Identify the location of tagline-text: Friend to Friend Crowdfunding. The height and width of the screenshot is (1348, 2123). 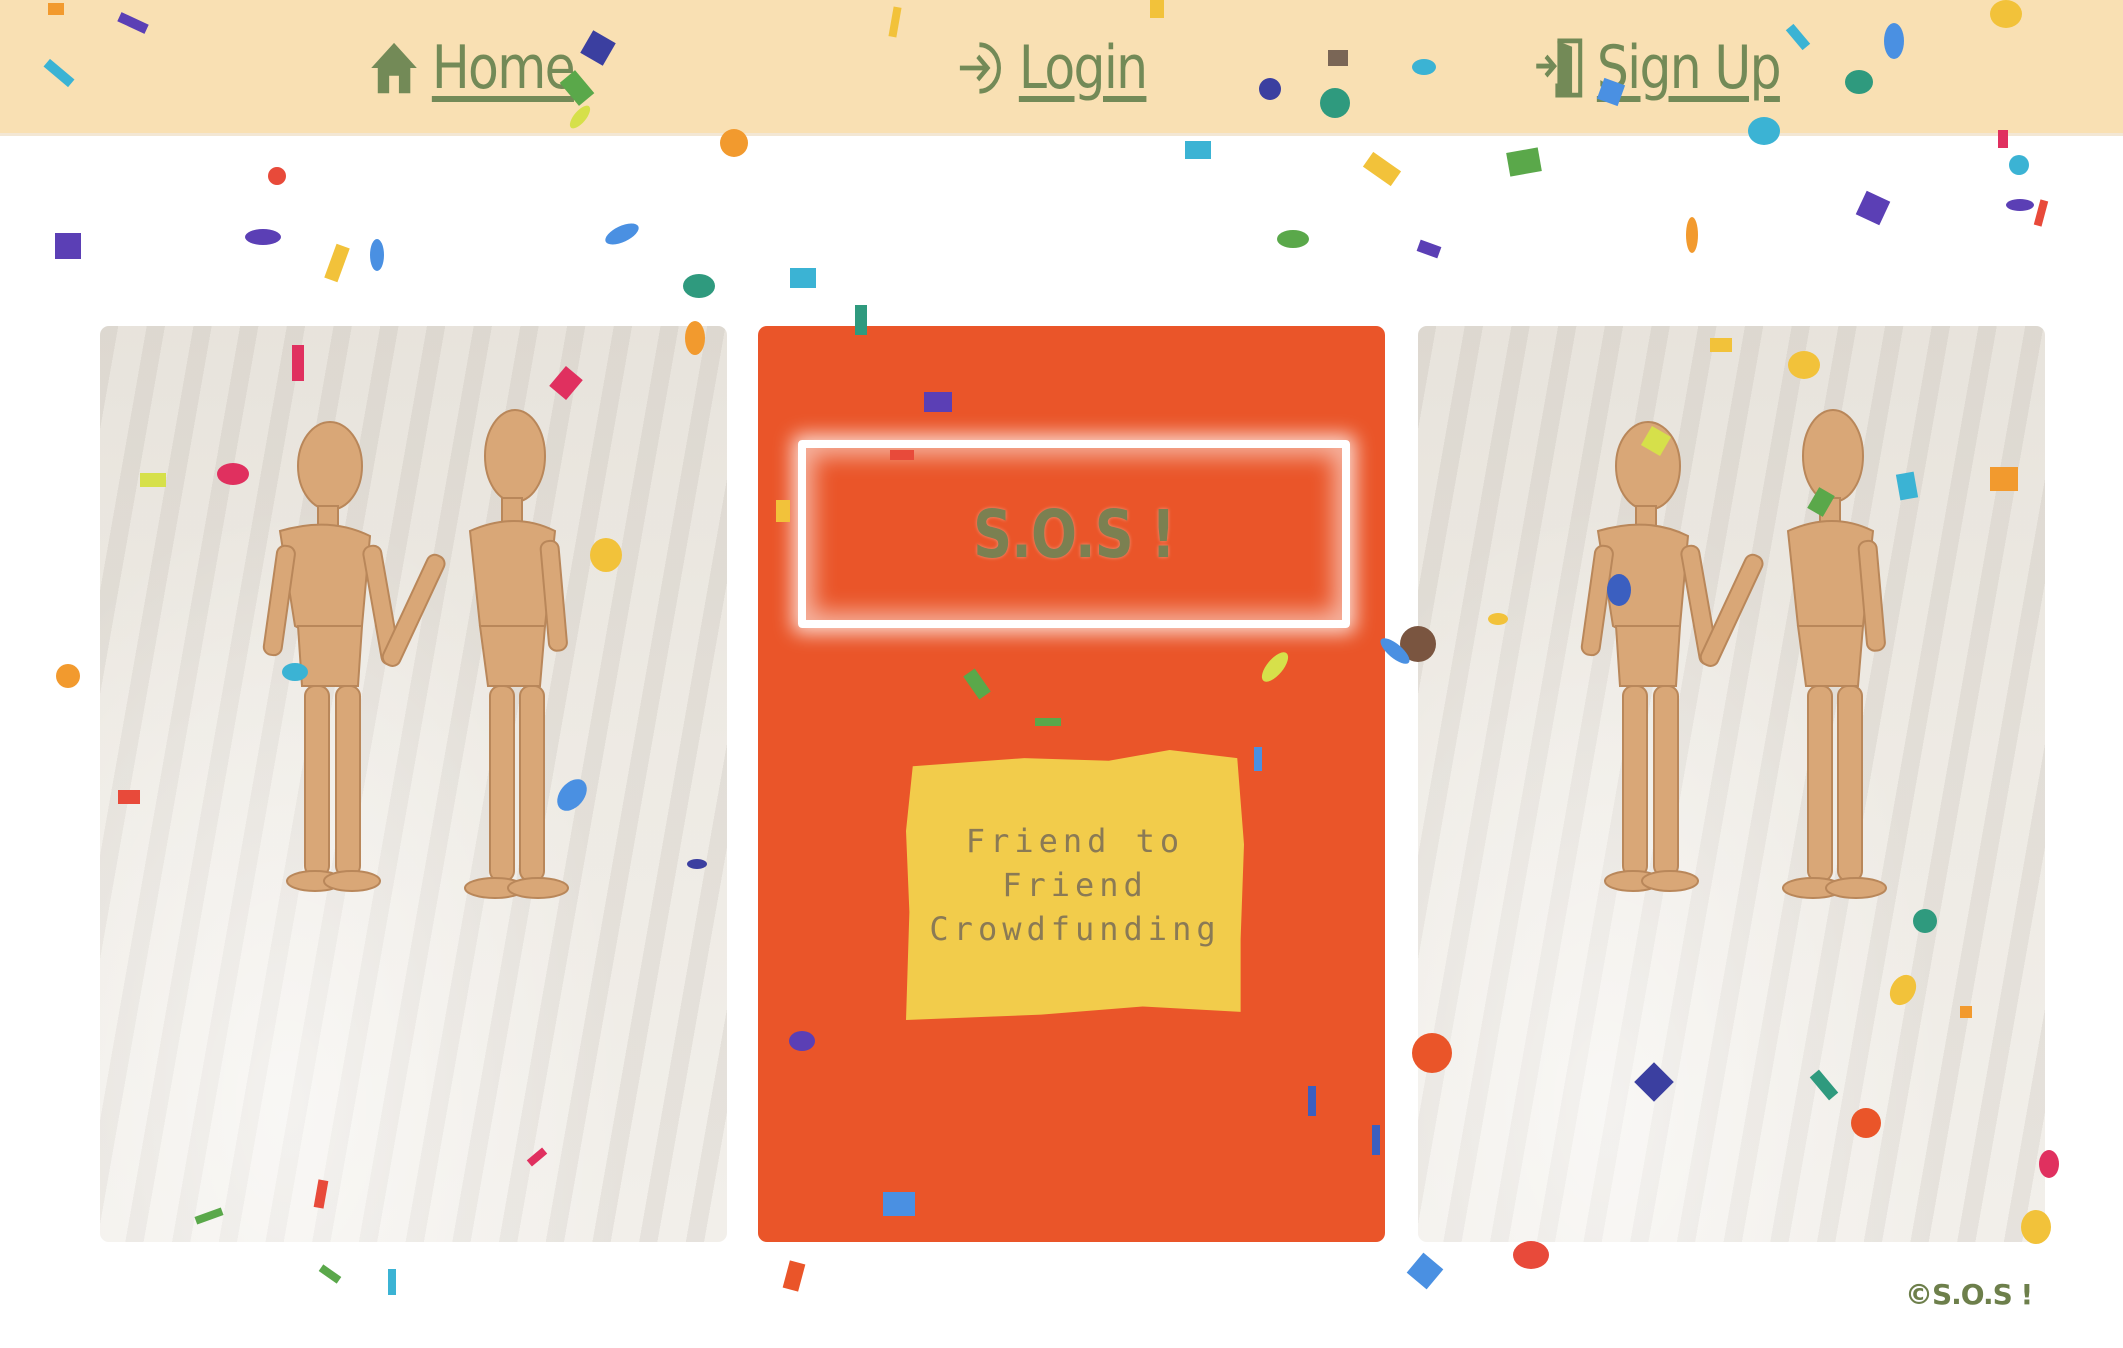
(1075, 885).